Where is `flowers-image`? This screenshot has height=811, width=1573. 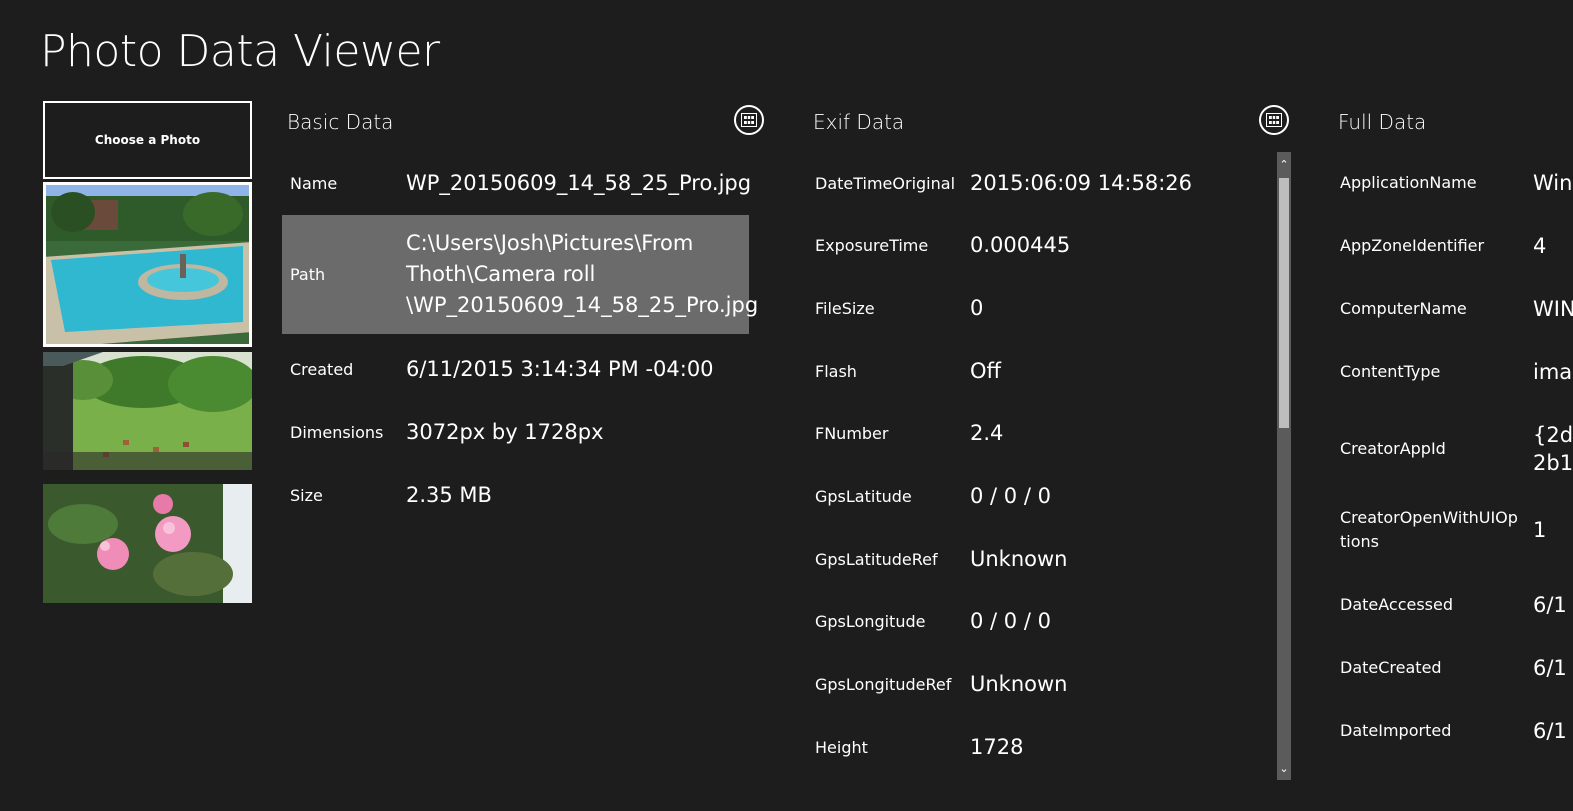 flowers-image is located at coordinates (147, 543).